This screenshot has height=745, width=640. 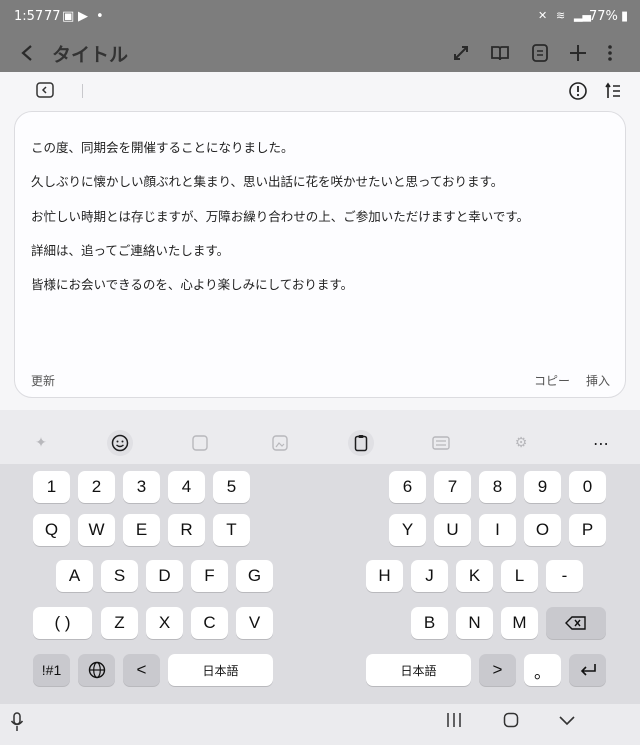 I want to click on home-icon, so click(x=511, y=722).